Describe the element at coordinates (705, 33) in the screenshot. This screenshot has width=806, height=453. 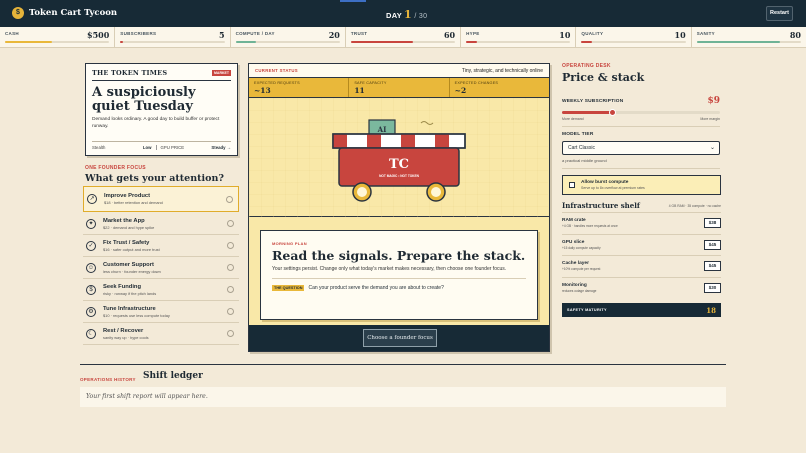
I see `stat-label: SANITY` at that location.